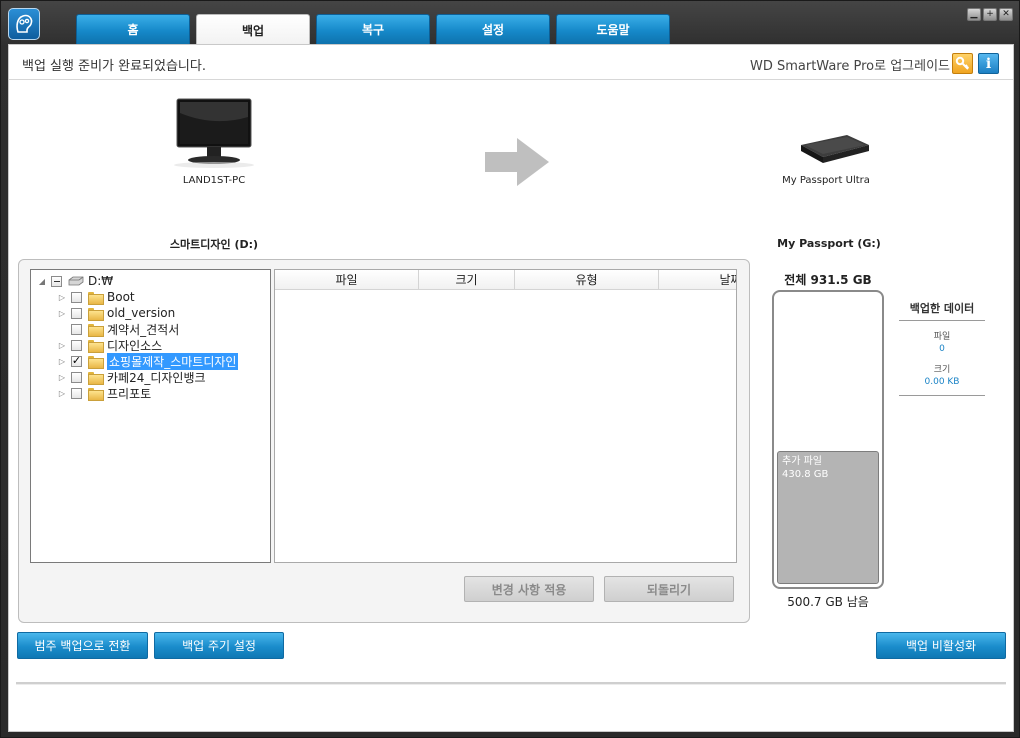 Image resolution: width=1020 pixels, height=738 pixels. Describe the element at coordinates (529, 589) in the screenshot. I see `apply-changes-button: 변경 사항 적용` at that location.